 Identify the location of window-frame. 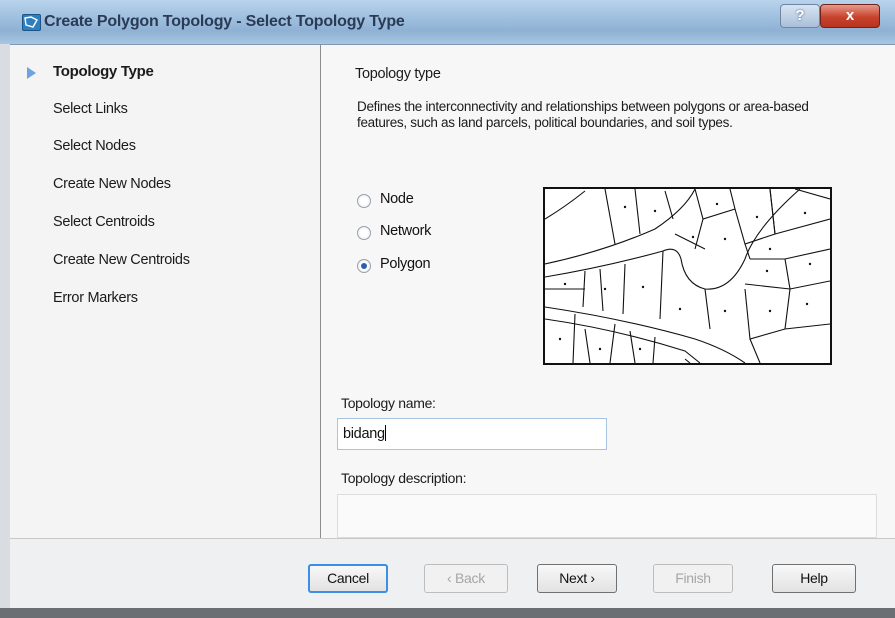
(5, 326).